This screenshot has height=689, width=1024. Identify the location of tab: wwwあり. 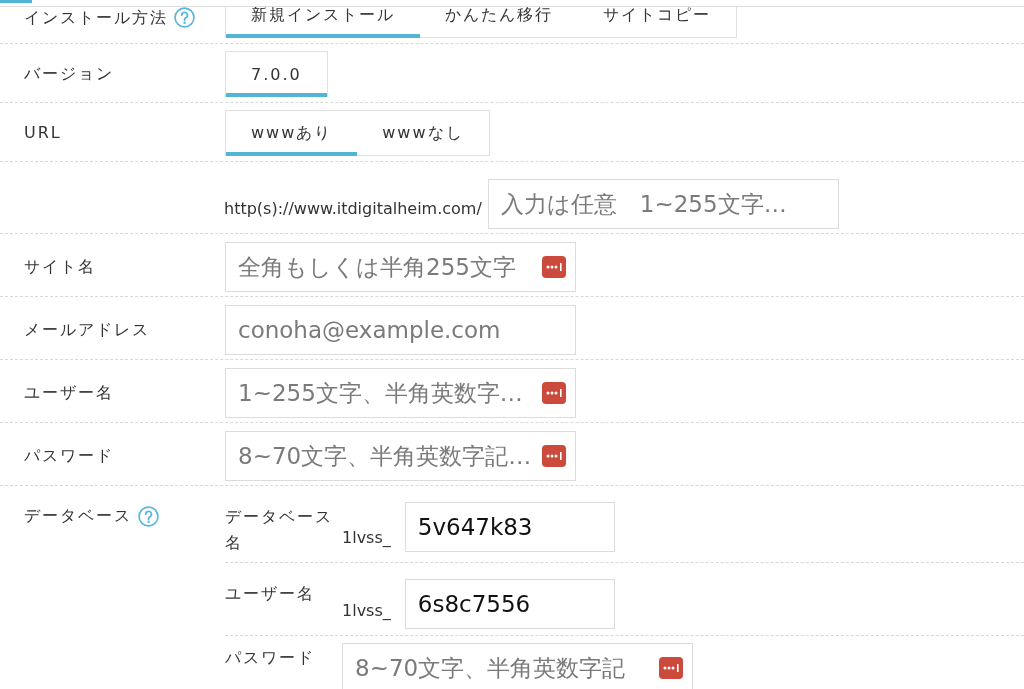
(292, 133).